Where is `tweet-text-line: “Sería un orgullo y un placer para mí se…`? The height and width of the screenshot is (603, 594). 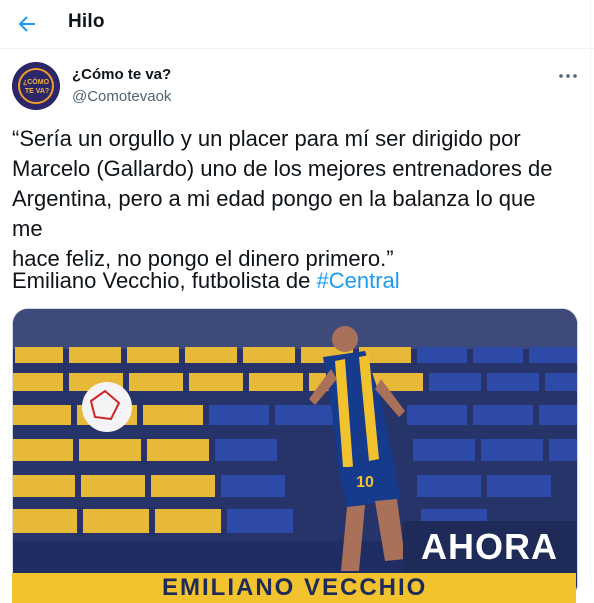 tweet-text-line: “Sería un orgullo y un placer para mí se… is located at coordinates (266, 138).